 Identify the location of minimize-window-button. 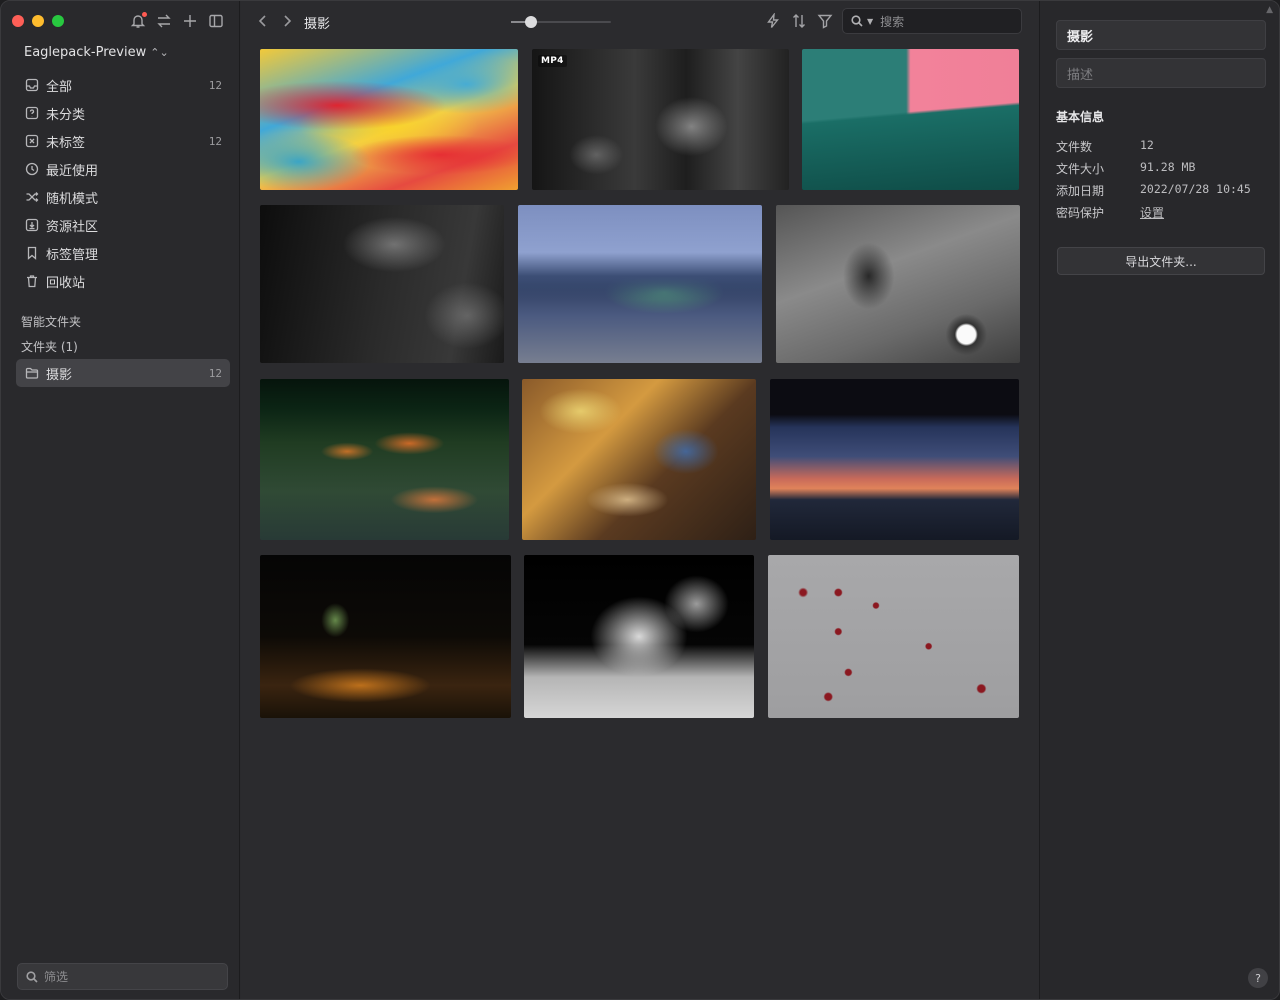
(38, 21).